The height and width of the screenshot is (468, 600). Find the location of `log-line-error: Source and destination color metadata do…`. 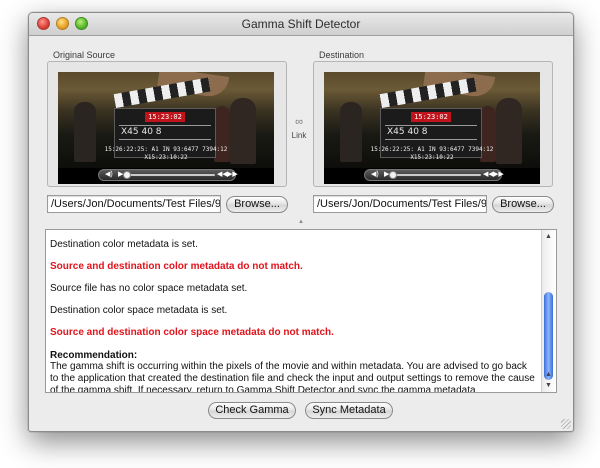

log-line-error: Source and destination color metadata do… is located at coordinates (176, 266).